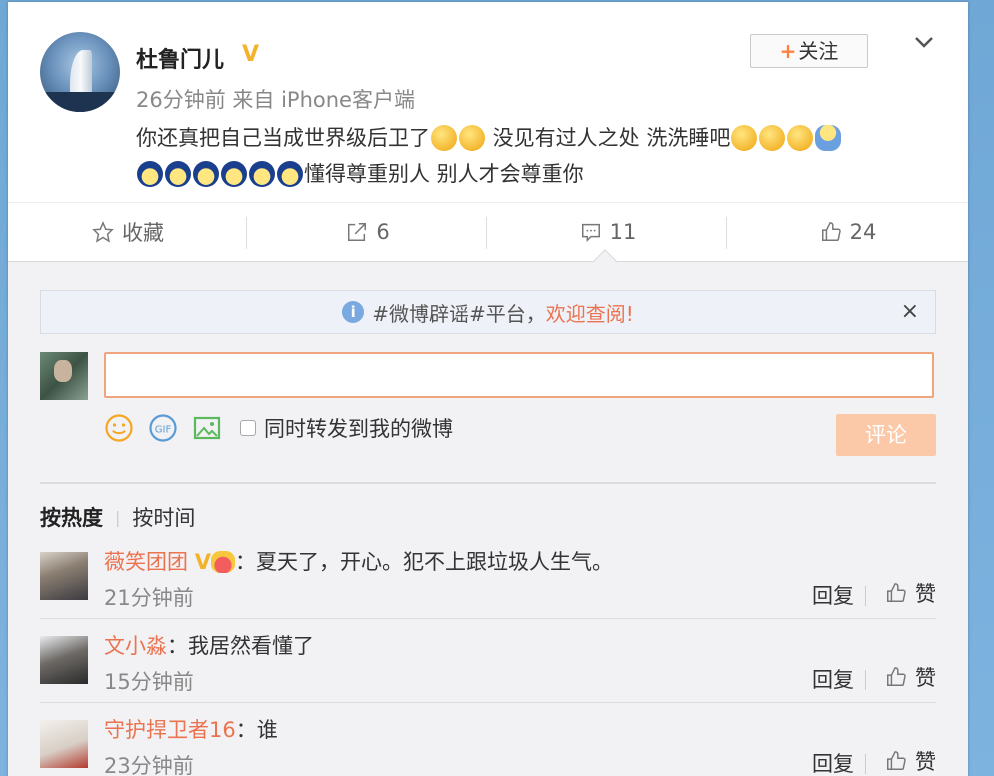 The image size is (994, 776). I want to click on post-text-part1: 你还真把自己当成世界级后卫了, so click(283, 138).